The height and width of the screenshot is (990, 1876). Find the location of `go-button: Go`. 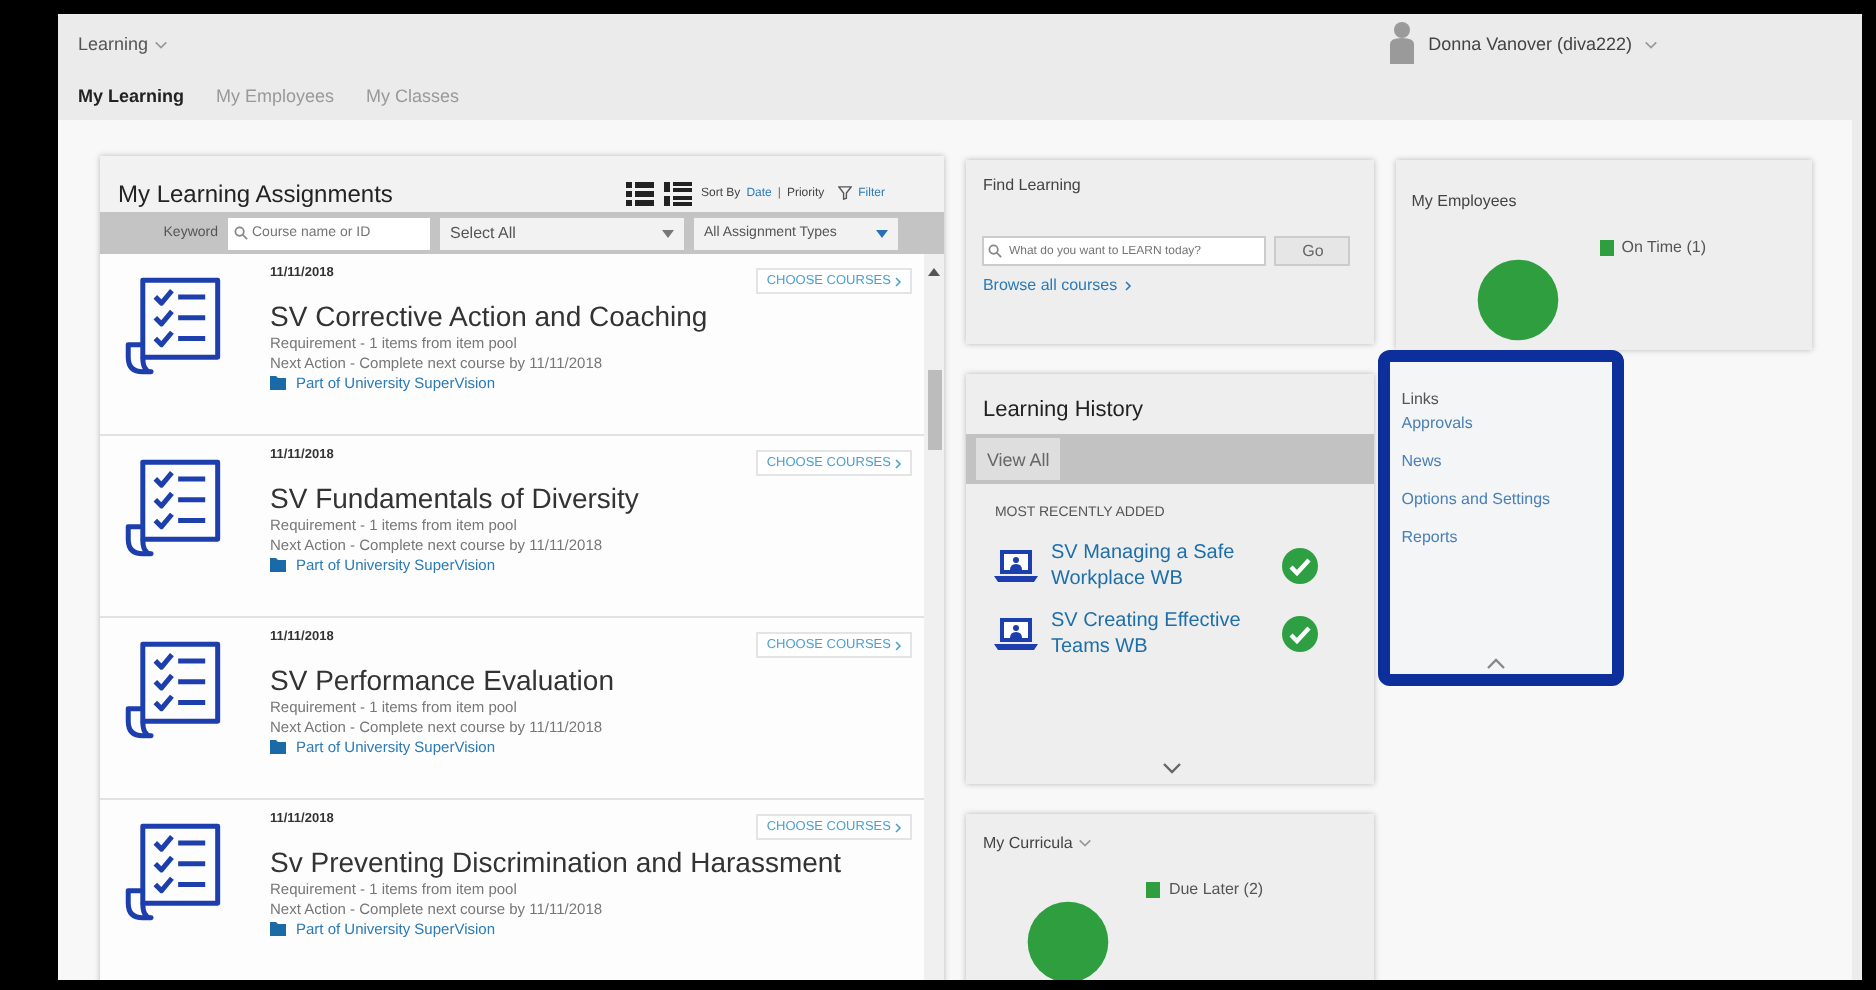

go-button: Go is located at coordinates (1312, 251).